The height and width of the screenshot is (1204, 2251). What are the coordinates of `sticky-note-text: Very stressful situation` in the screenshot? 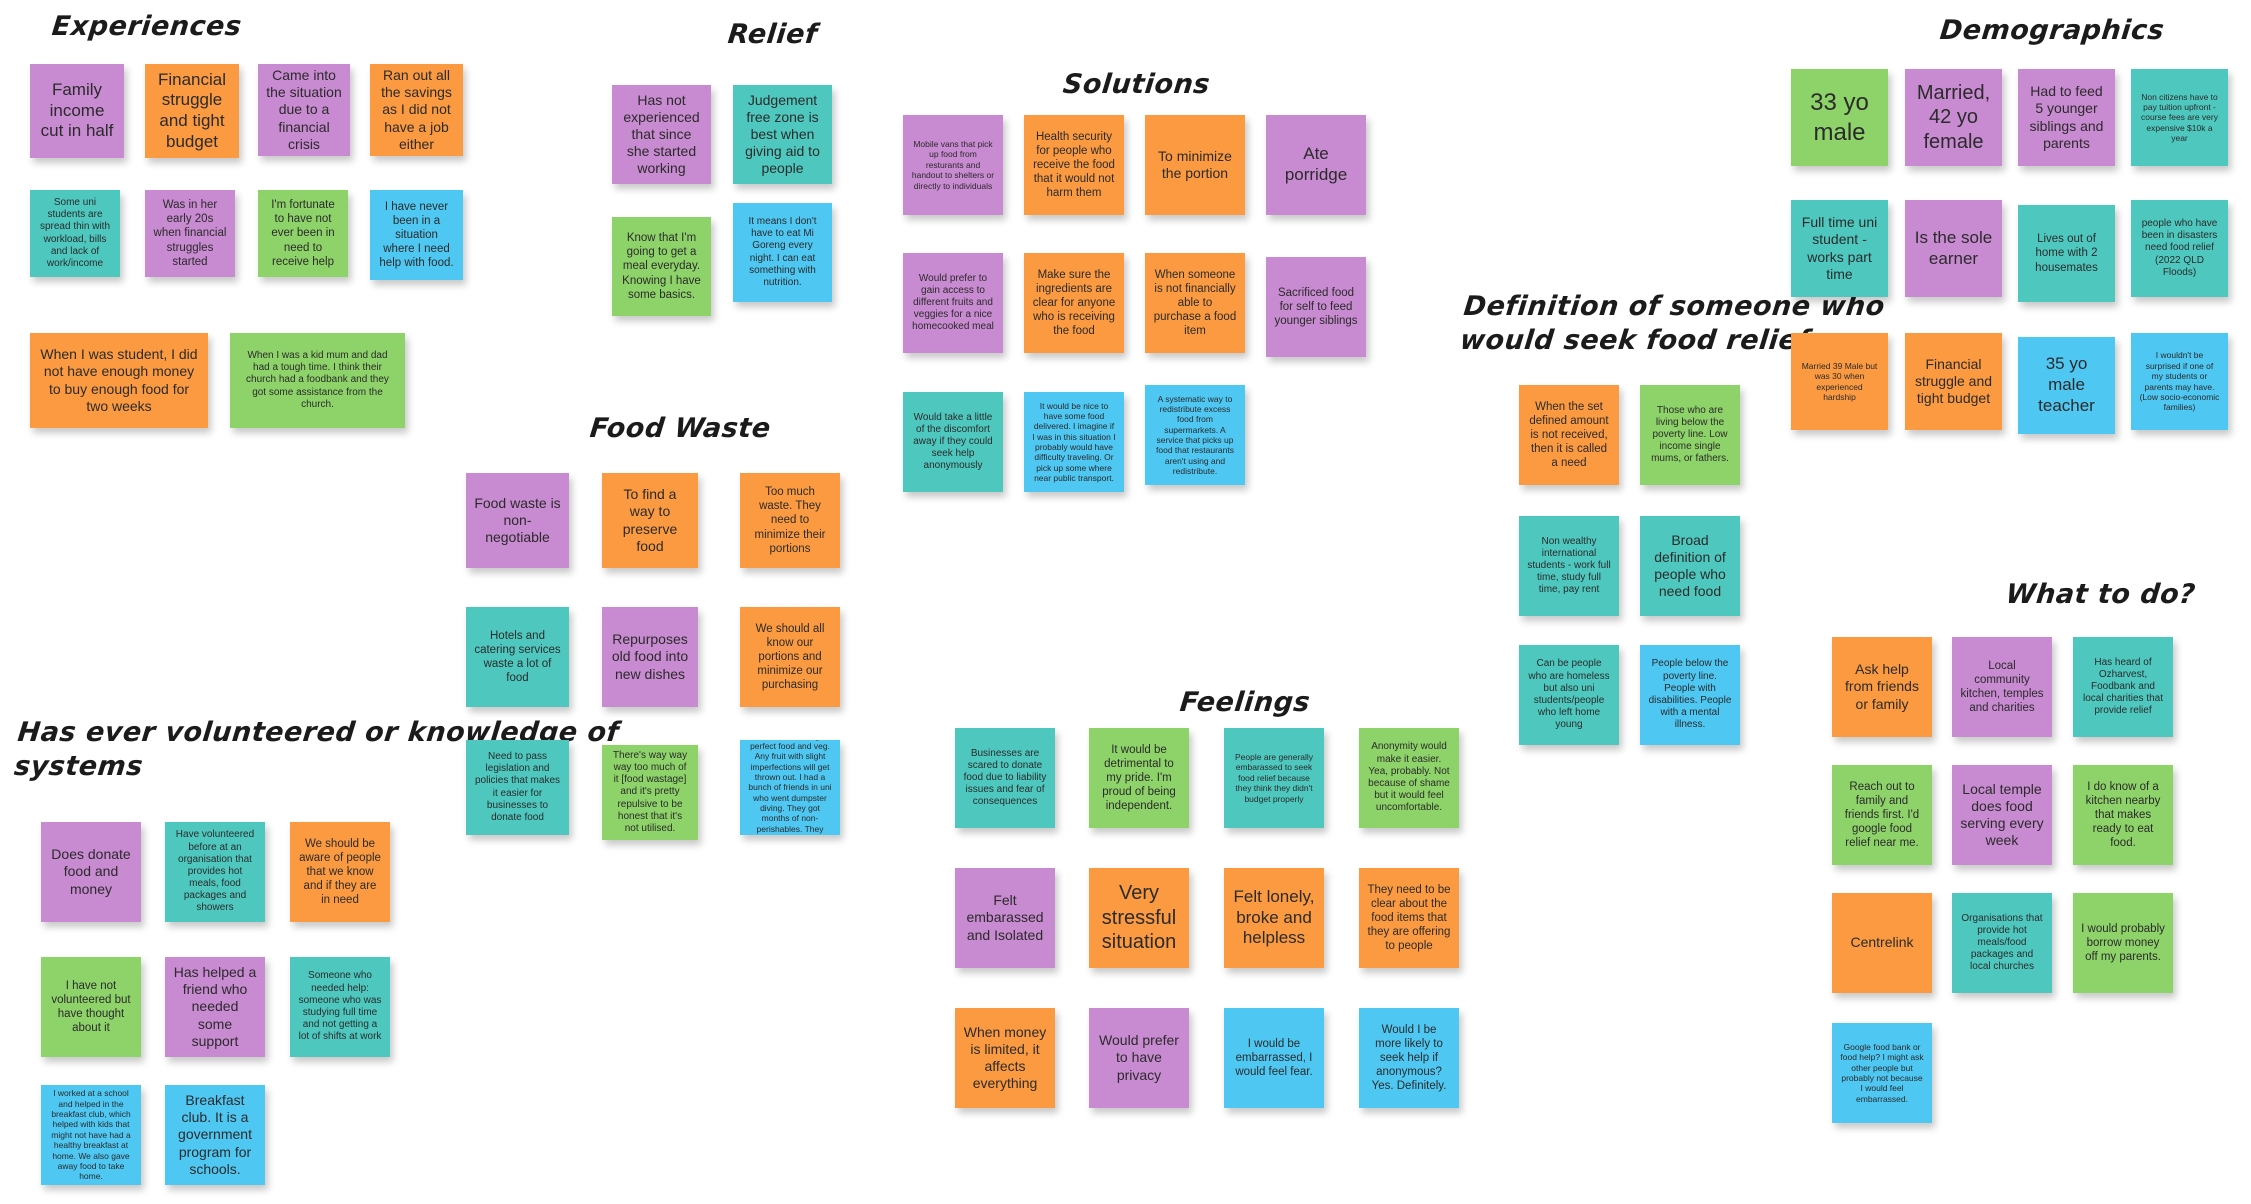 It's located at (1139, 918).